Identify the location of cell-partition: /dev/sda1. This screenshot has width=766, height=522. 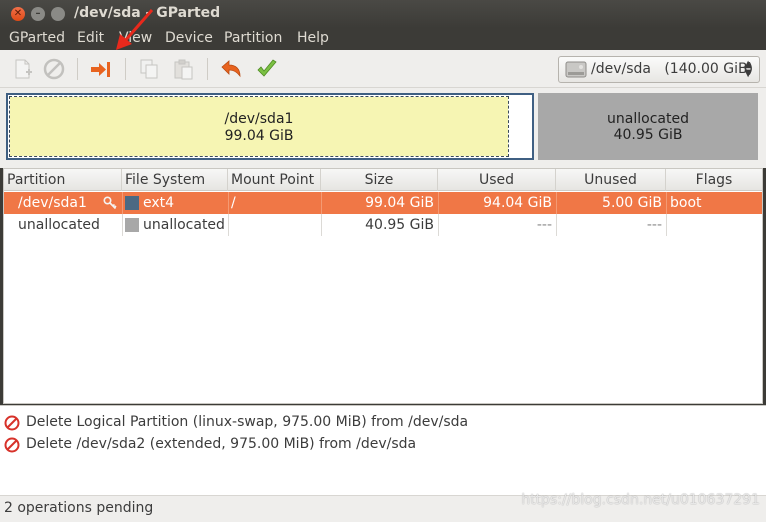
(52, 203).